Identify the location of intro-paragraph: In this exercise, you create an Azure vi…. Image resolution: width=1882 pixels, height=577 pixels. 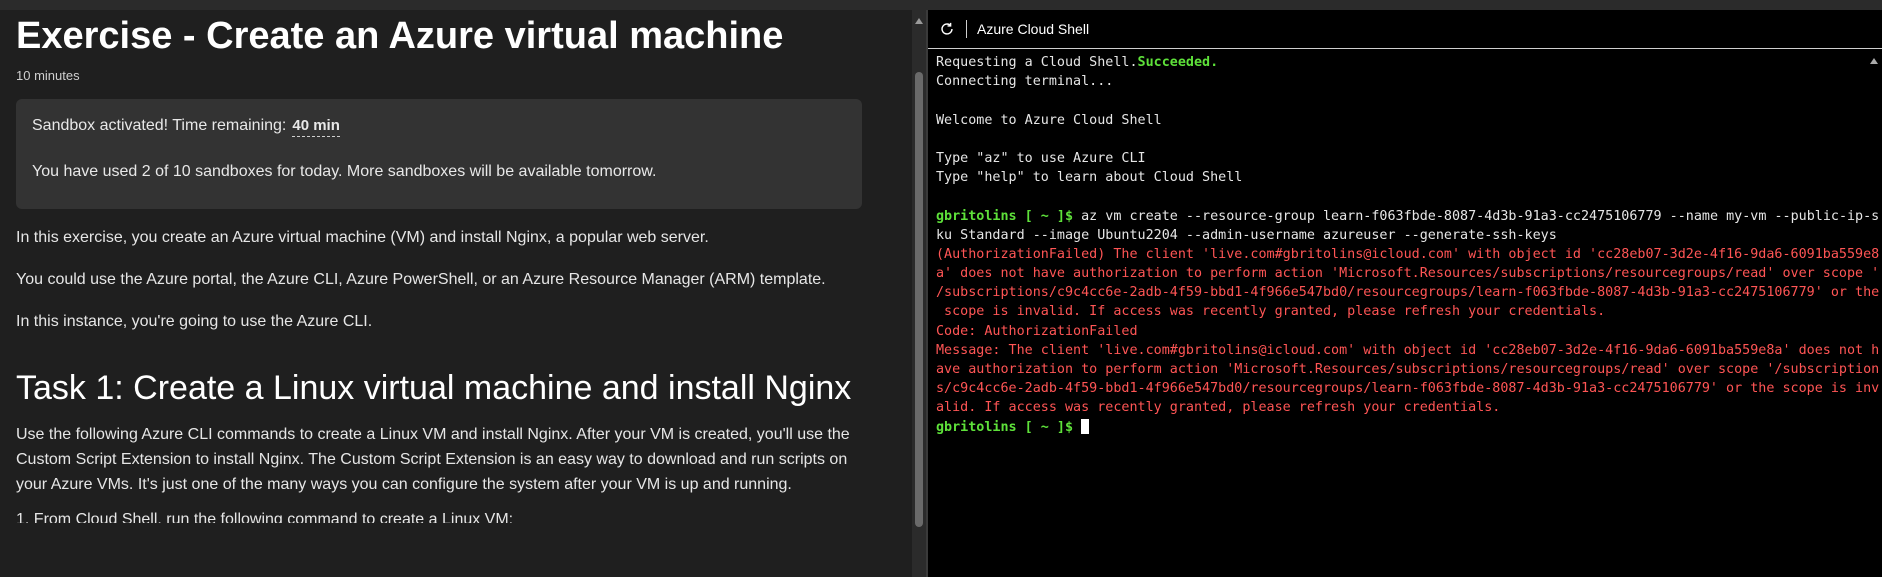
(362, 237).